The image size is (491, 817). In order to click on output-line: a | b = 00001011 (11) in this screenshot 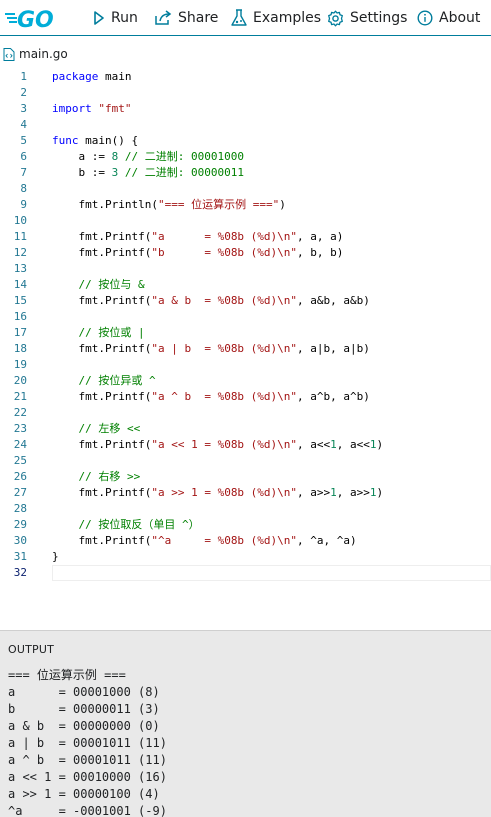, I will do `click(87, 743)`.